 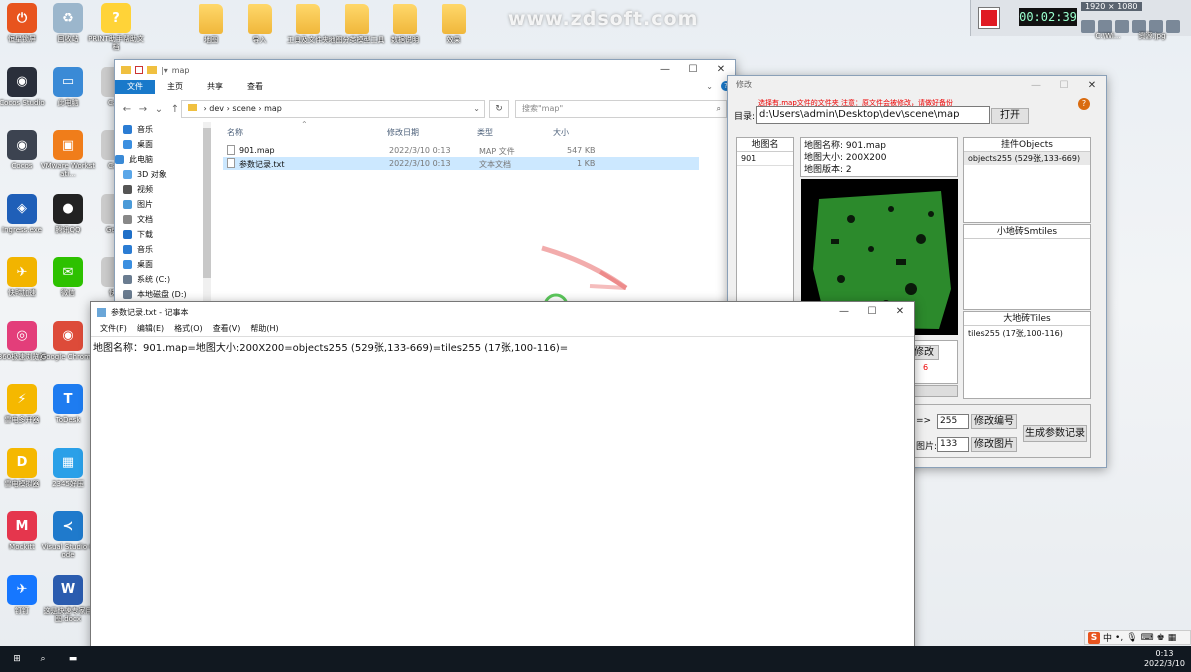 I want to click on system-tray: 0:13 2022/3/10, so click(x=1164, y=659).